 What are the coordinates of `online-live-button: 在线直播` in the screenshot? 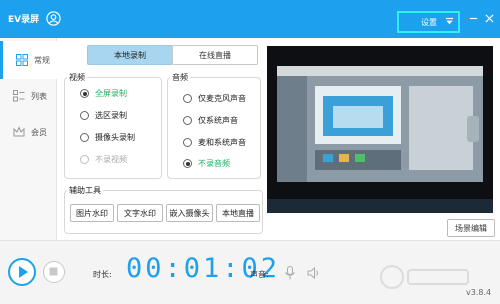 It's located at (215, 55).